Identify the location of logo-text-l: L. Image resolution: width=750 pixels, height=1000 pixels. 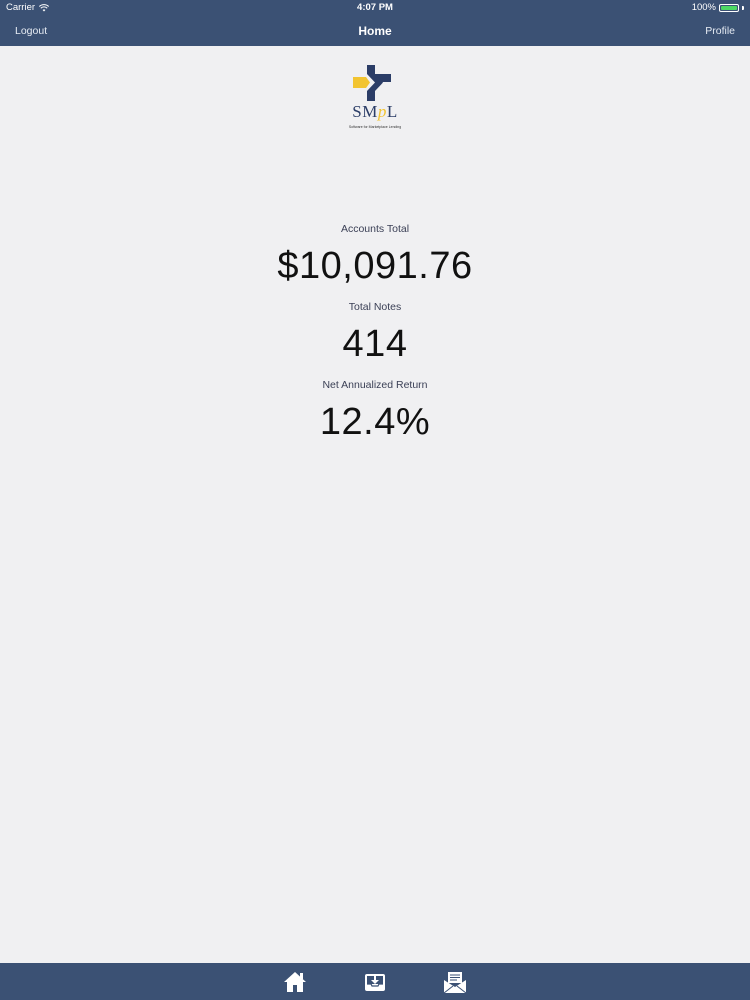
(392, 111).